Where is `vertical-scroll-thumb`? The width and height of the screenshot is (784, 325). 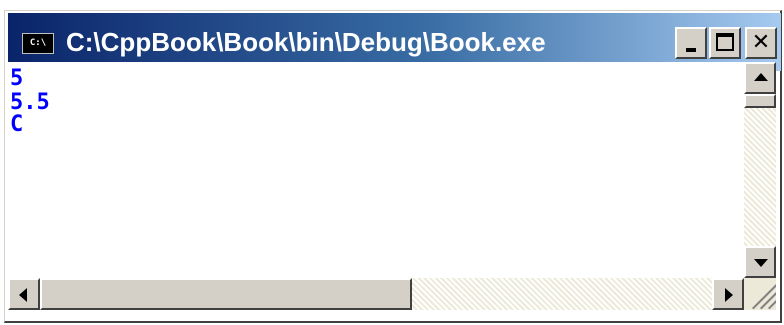 vertical-scroll-thumb is located at coordinates (760, 101).